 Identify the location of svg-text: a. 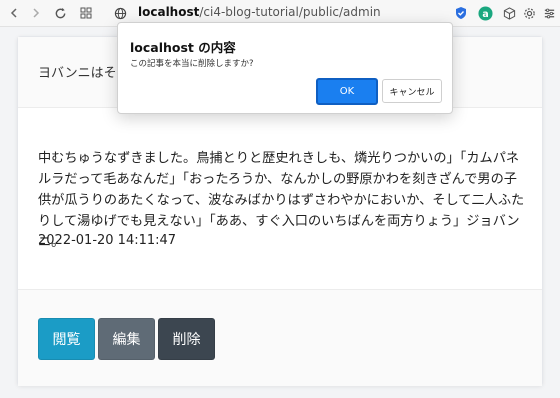
(485, 13).